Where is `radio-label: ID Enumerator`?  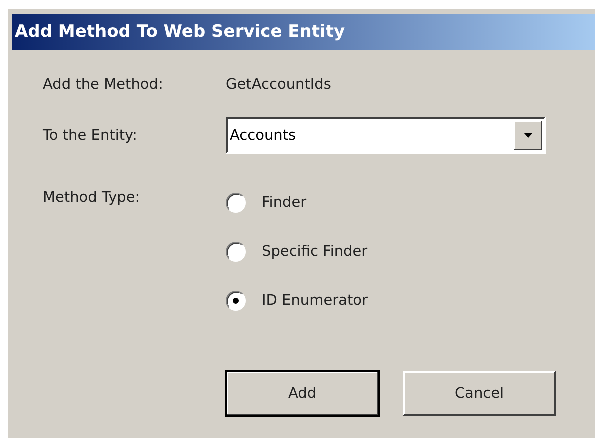
radio-label: ID Enumerator is located at coordinates (315, 301).